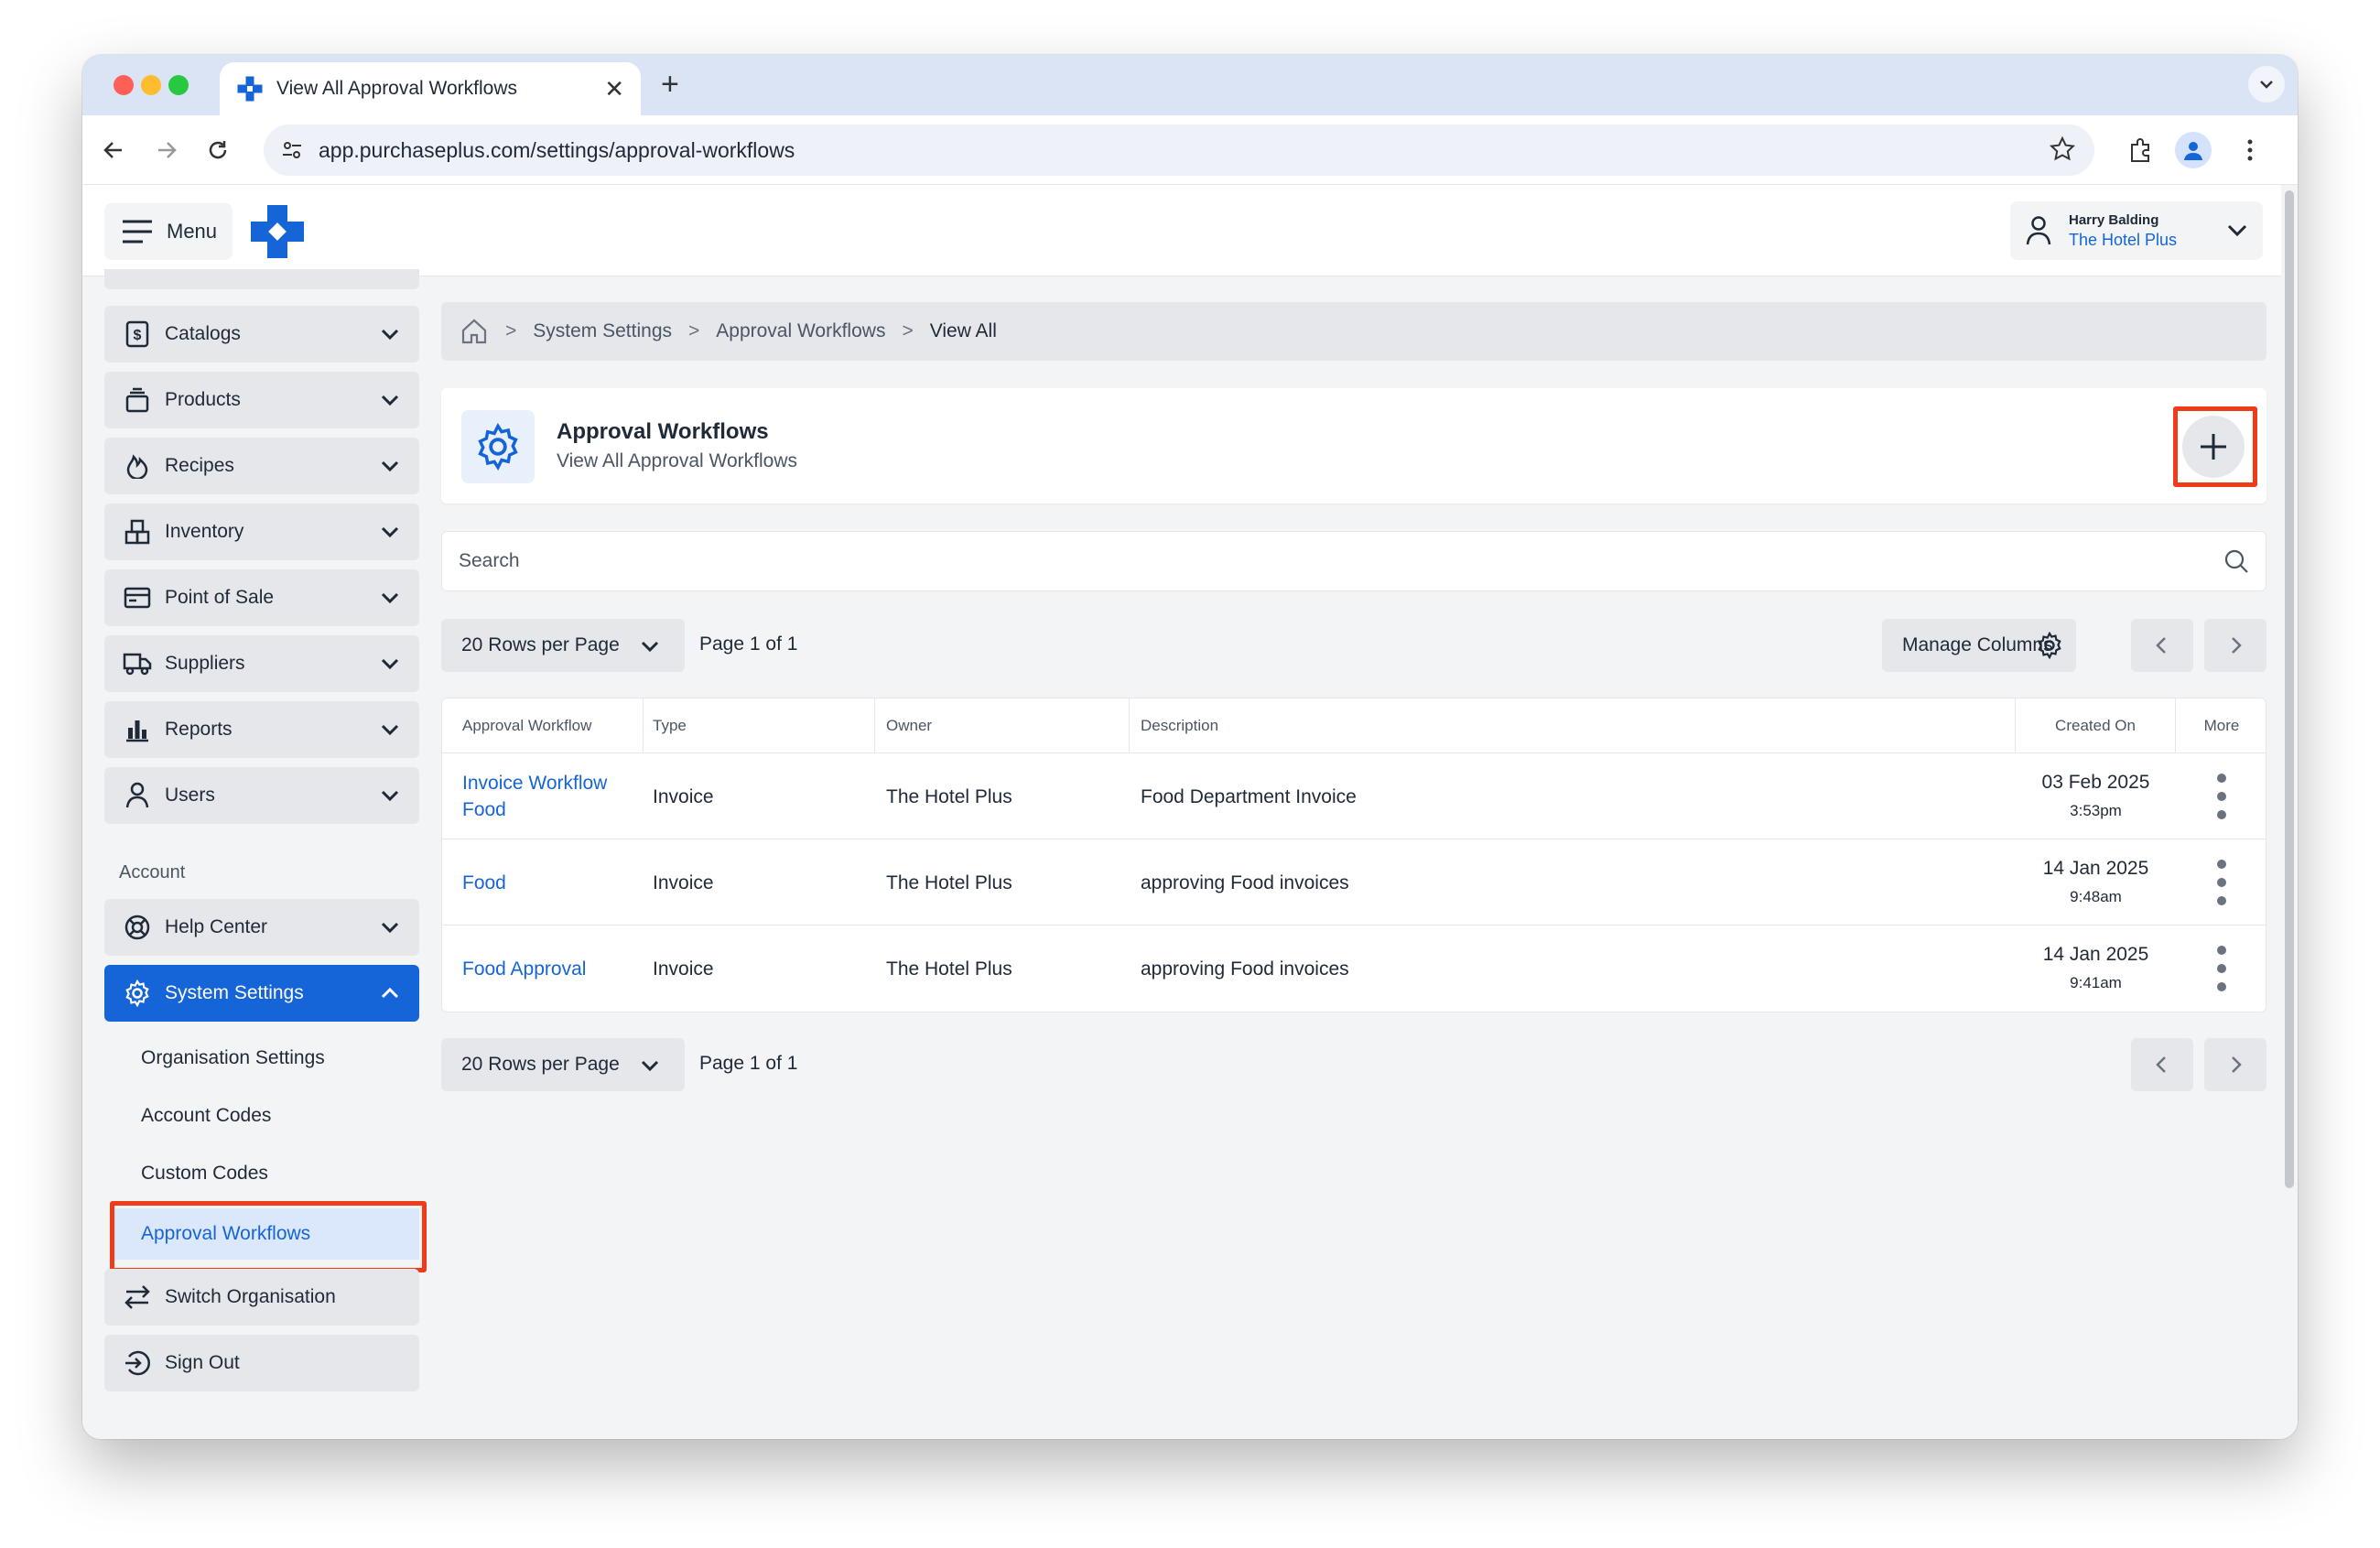 The height and width of the screenshot is (1548, 2380). I want to click on close-window-button, so click(124, 85).